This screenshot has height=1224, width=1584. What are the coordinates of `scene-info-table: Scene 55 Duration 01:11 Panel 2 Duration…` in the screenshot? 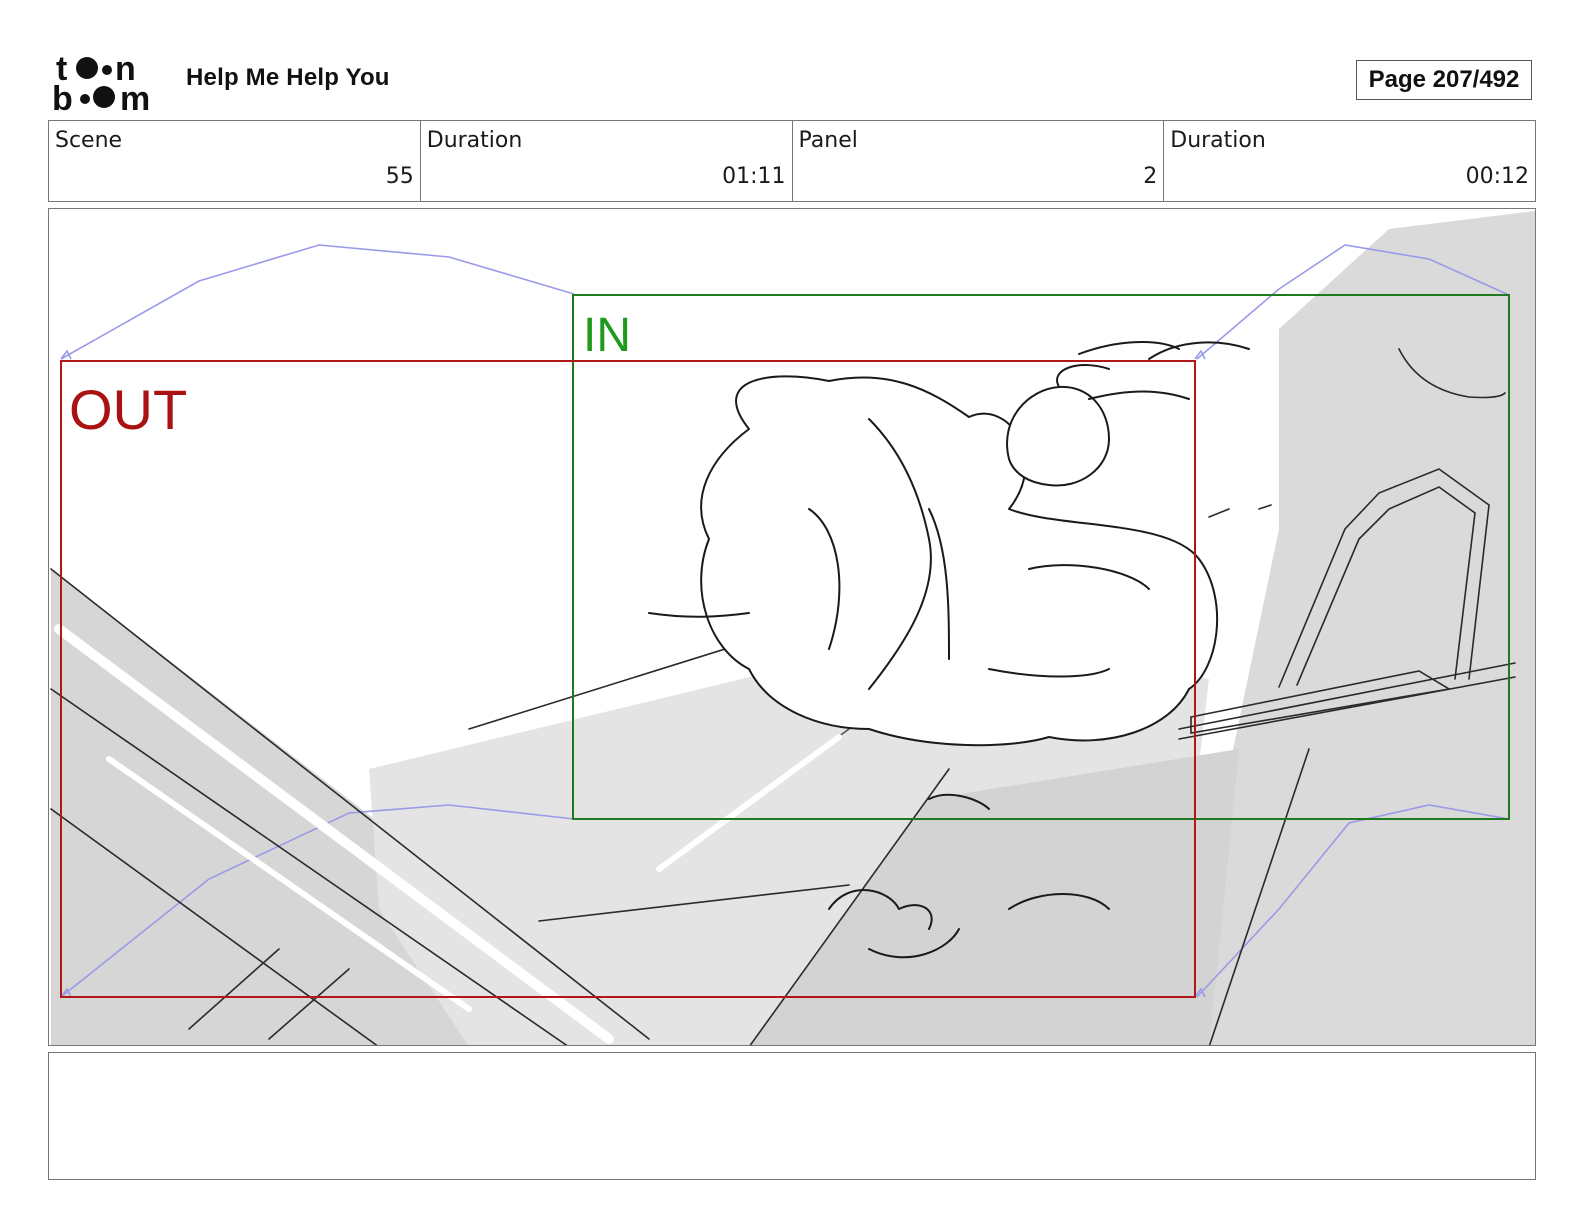 It's located at (792, 161).